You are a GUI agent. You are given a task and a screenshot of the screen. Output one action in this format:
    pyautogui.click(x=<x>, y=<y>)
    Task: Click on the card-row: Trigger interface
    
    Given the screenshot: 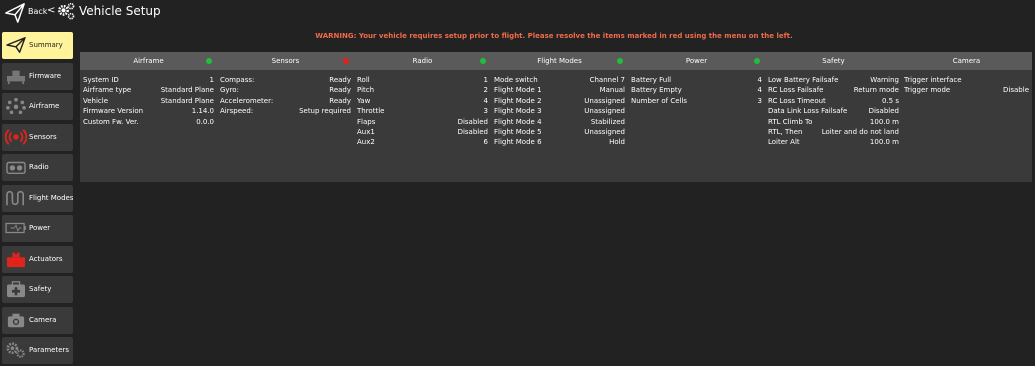 What is the action you would take?
    pyautogui.click(x=933, y=80)
    